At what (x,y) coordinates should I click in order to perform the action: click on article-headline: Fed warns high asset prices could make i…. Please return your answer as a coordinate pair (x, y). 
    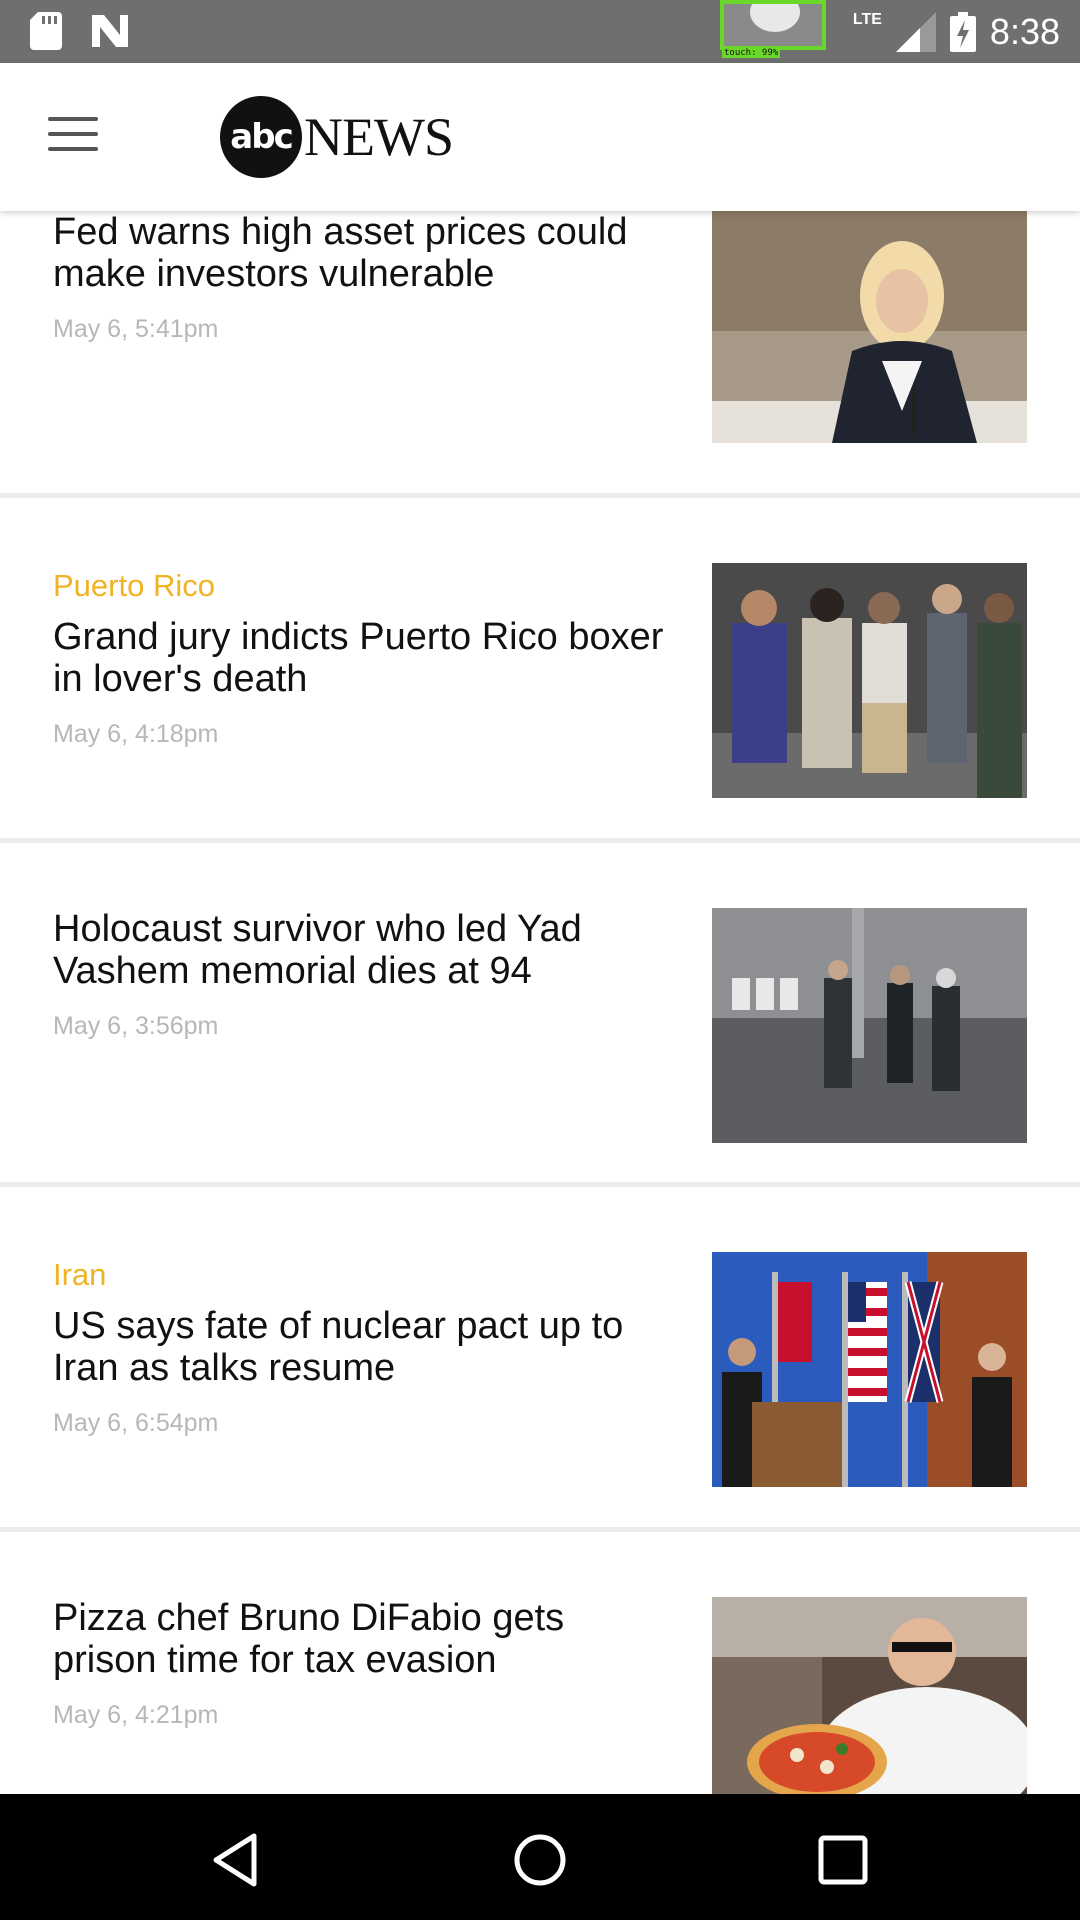
    Looking at the image, I should click on (363, 253).